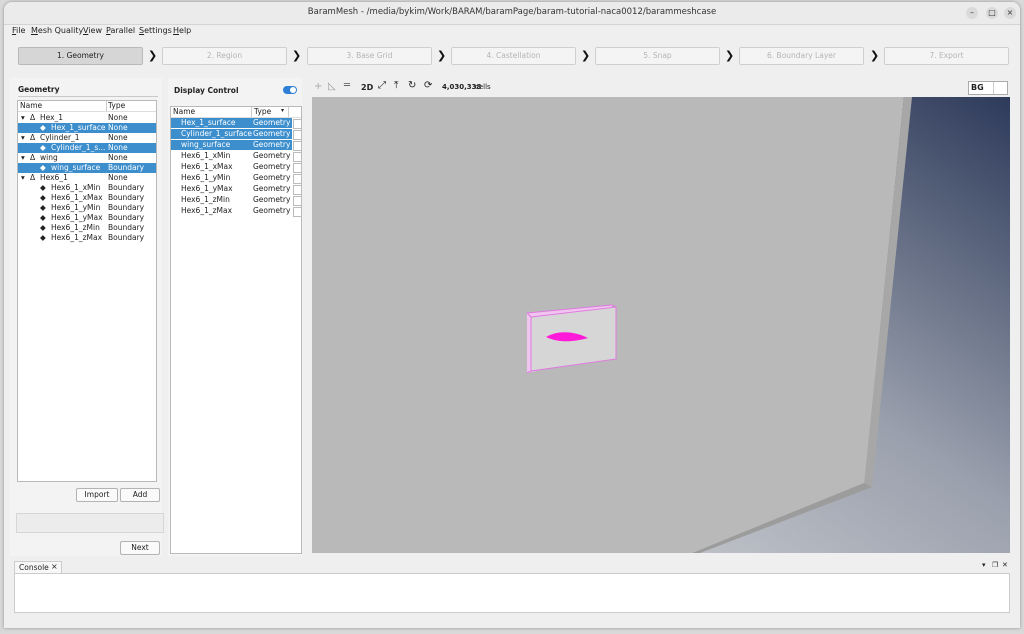 Image resolution: width=1024 pixels, height=634 pixels. What do you see at coordinates (992, 13) in the screenshot?
I see `maximize-icon: □` at bounding box center [992, 13].